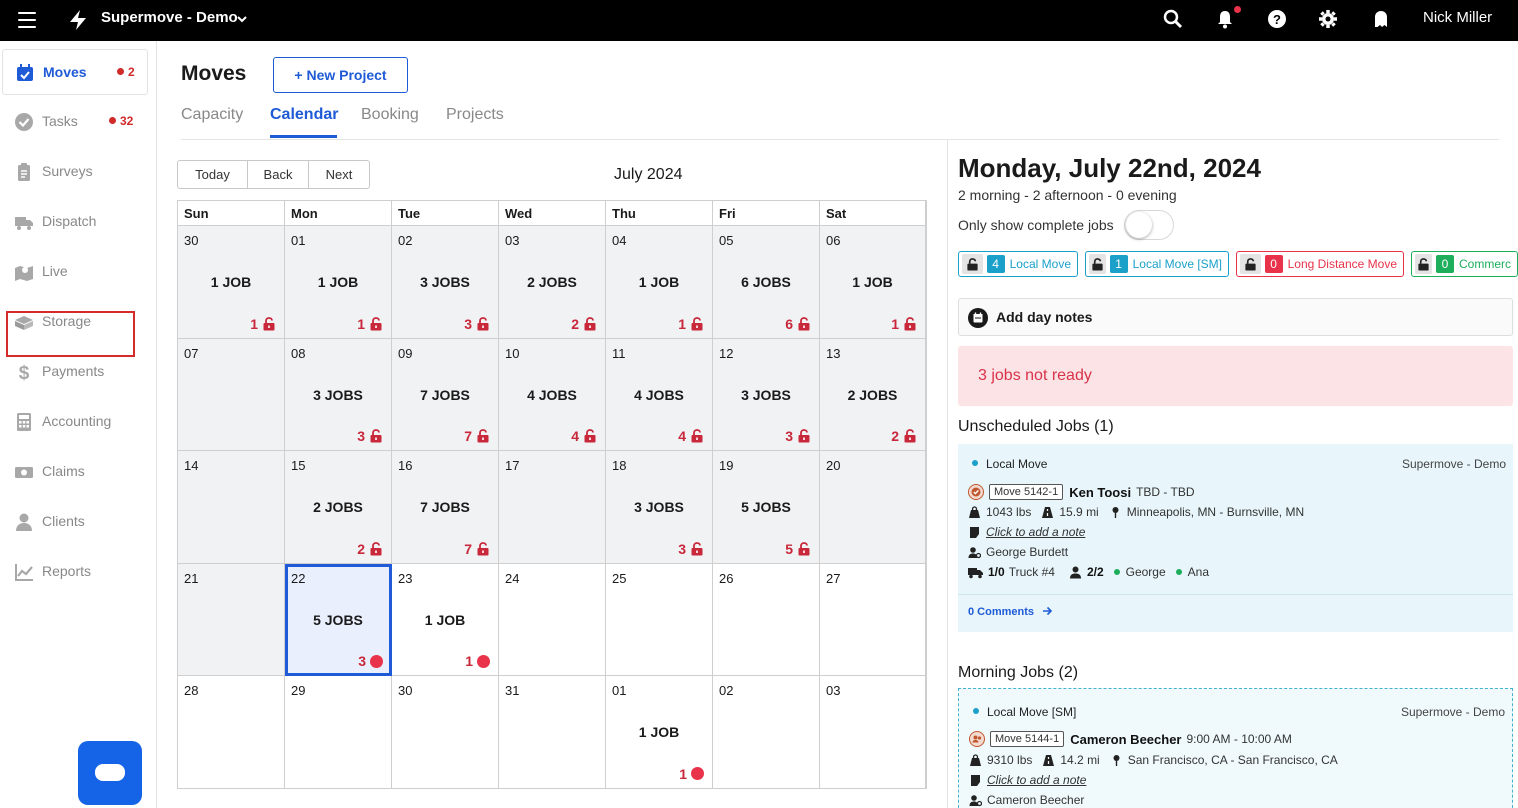 Image resolution: width=1518 pixels, height=808 pixels. Describe the element at coordinates (1100, 492) in the screenshot. I see `client-name: Ken Toosi` at that location.